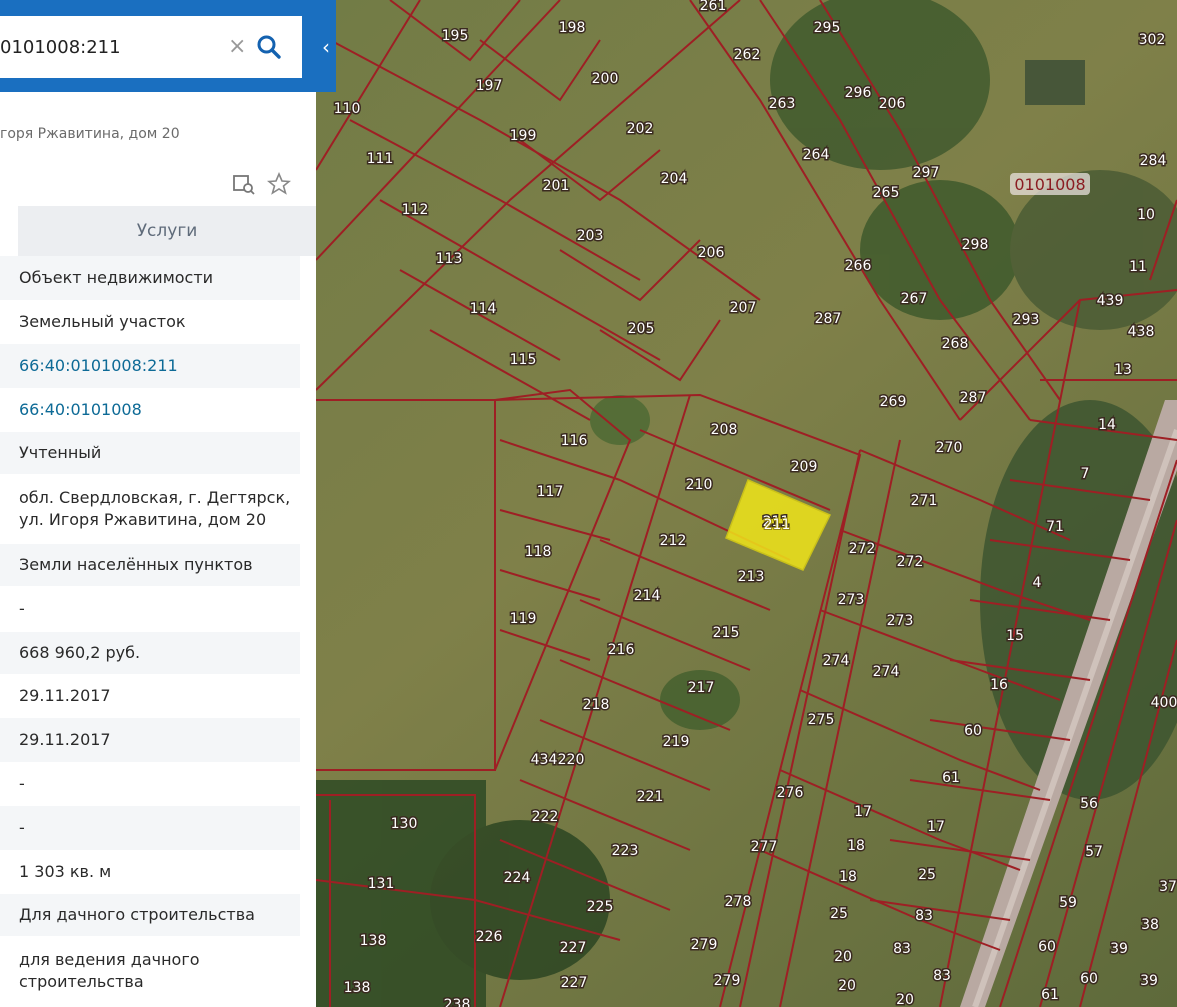 This screenshot has width=1177, height=1007. Describe the element at coordinates (517, 878) in the screenshot. I see `parcel-label: 224` at that location.